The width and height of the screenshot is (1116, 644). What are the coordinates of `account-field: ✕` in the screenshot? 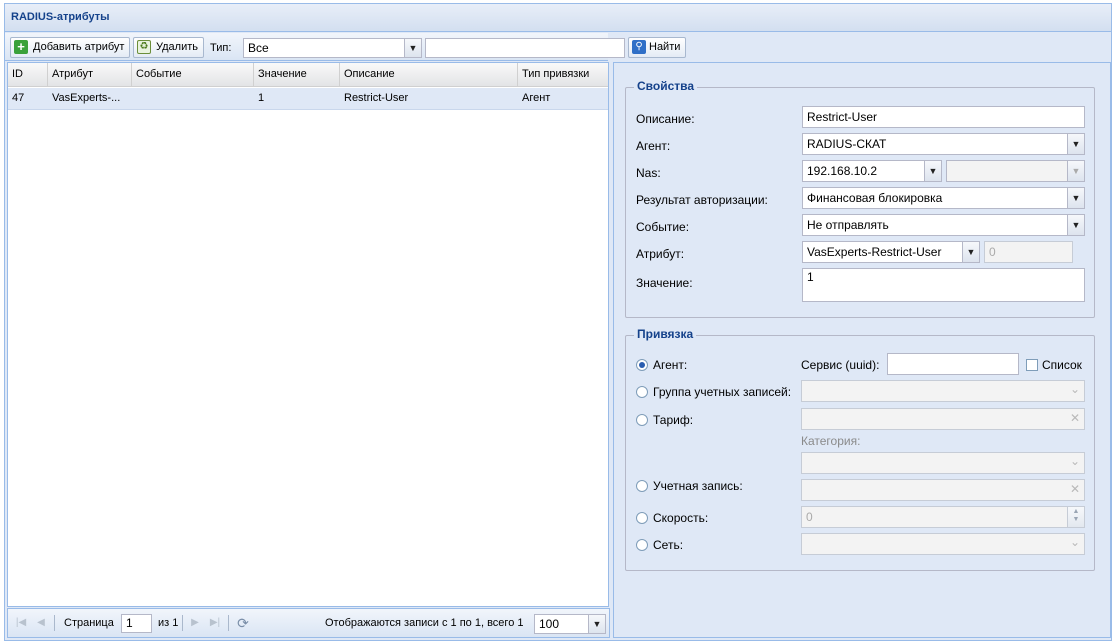 It's located at (943, 490).